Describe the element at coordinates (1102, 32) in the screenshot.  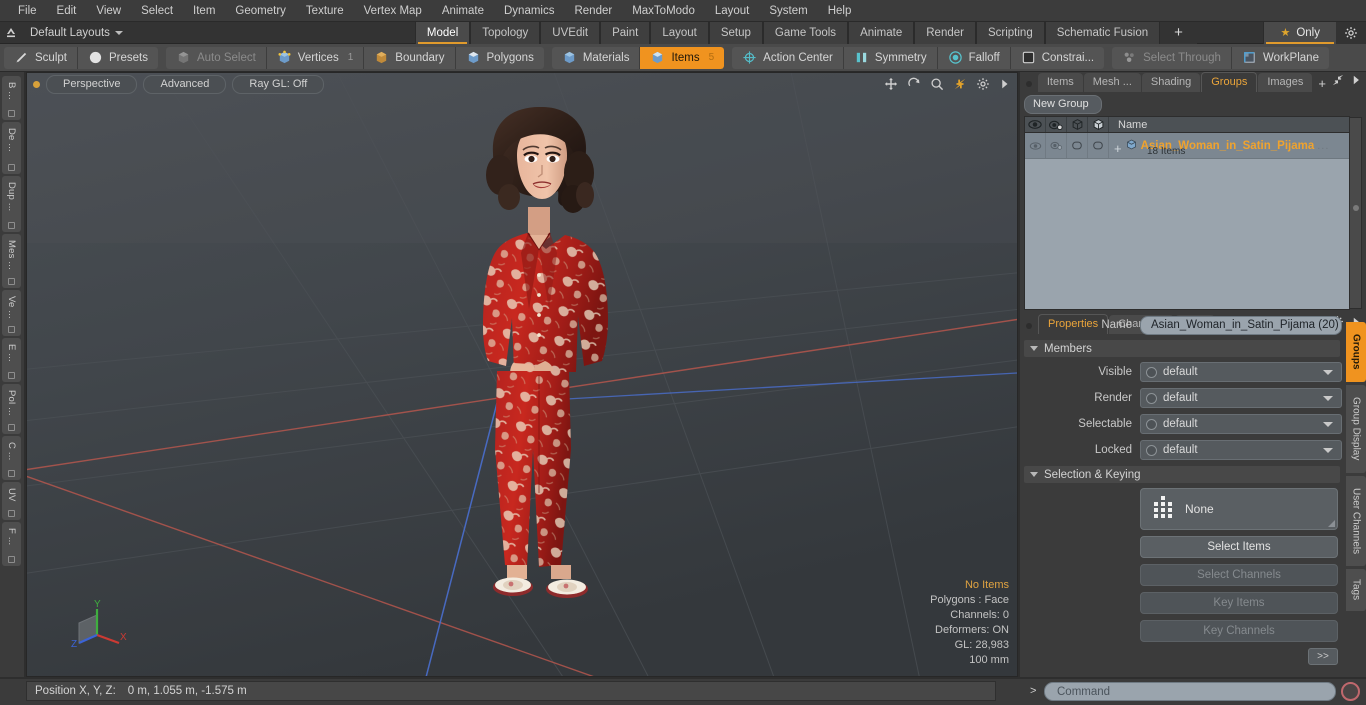
I see `tab-schematic-fusion: Schematic Fusion` at that location.